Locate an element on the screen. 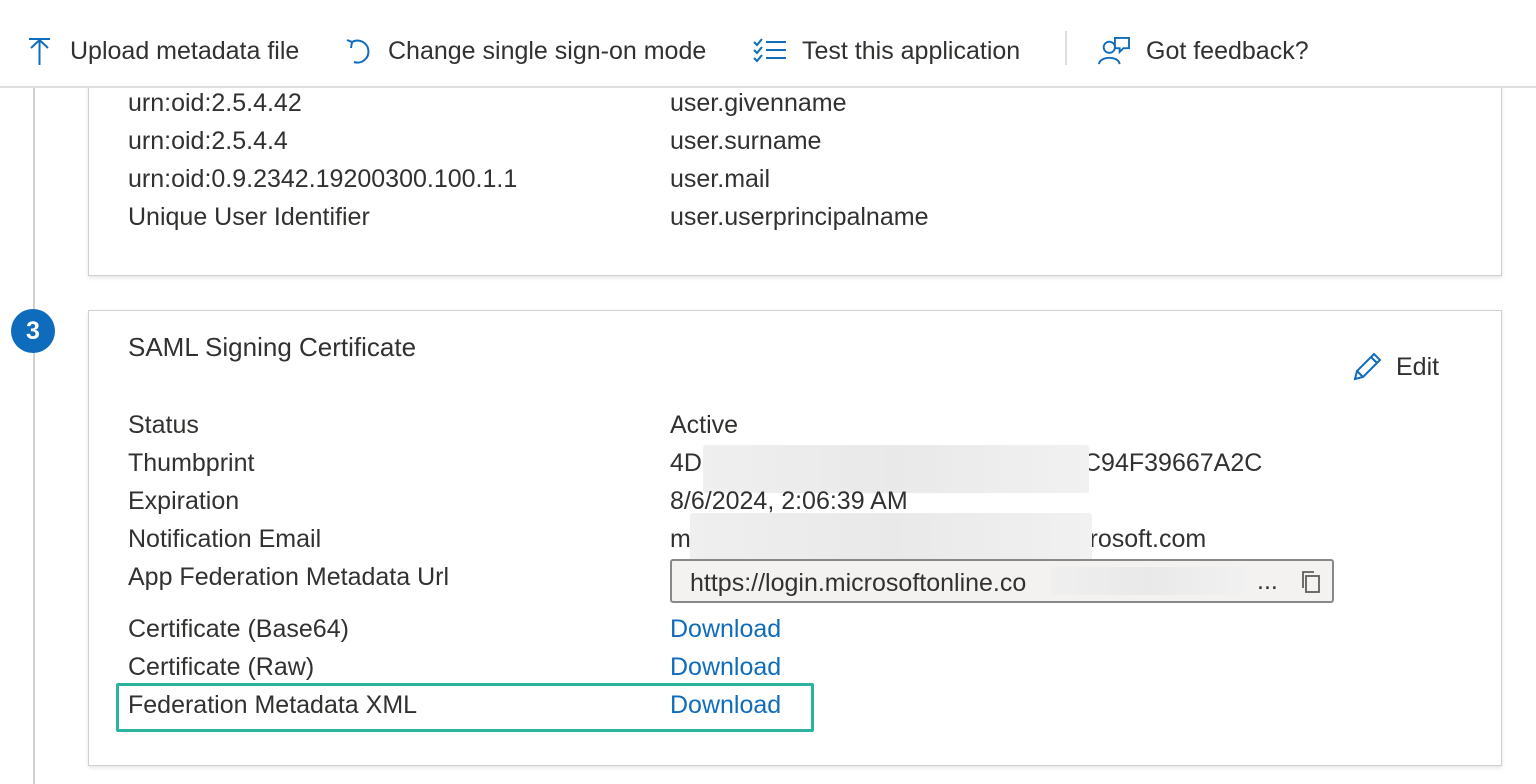 This screenshot has height=784, width=1536. change-sso-mode-button: Change single sign-on mode is located at coordinates (525, 51).